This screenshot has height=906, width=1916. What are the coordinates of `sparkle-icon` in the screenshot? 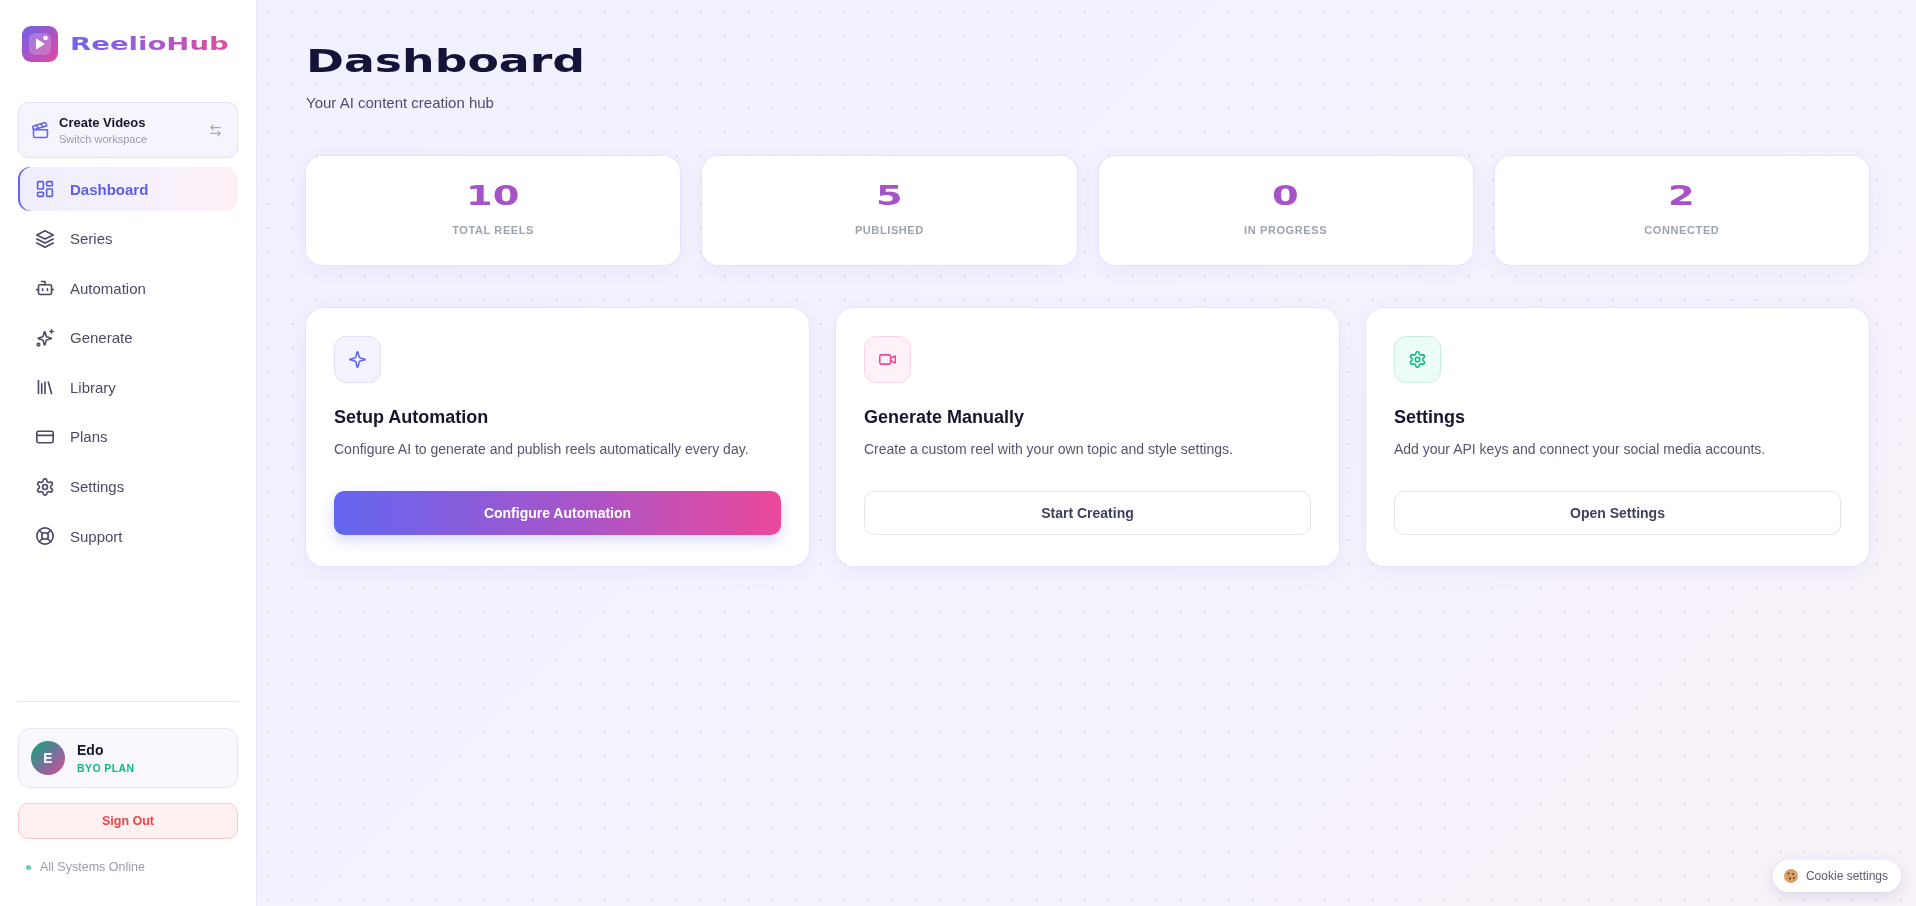 It's located at (357, 359).